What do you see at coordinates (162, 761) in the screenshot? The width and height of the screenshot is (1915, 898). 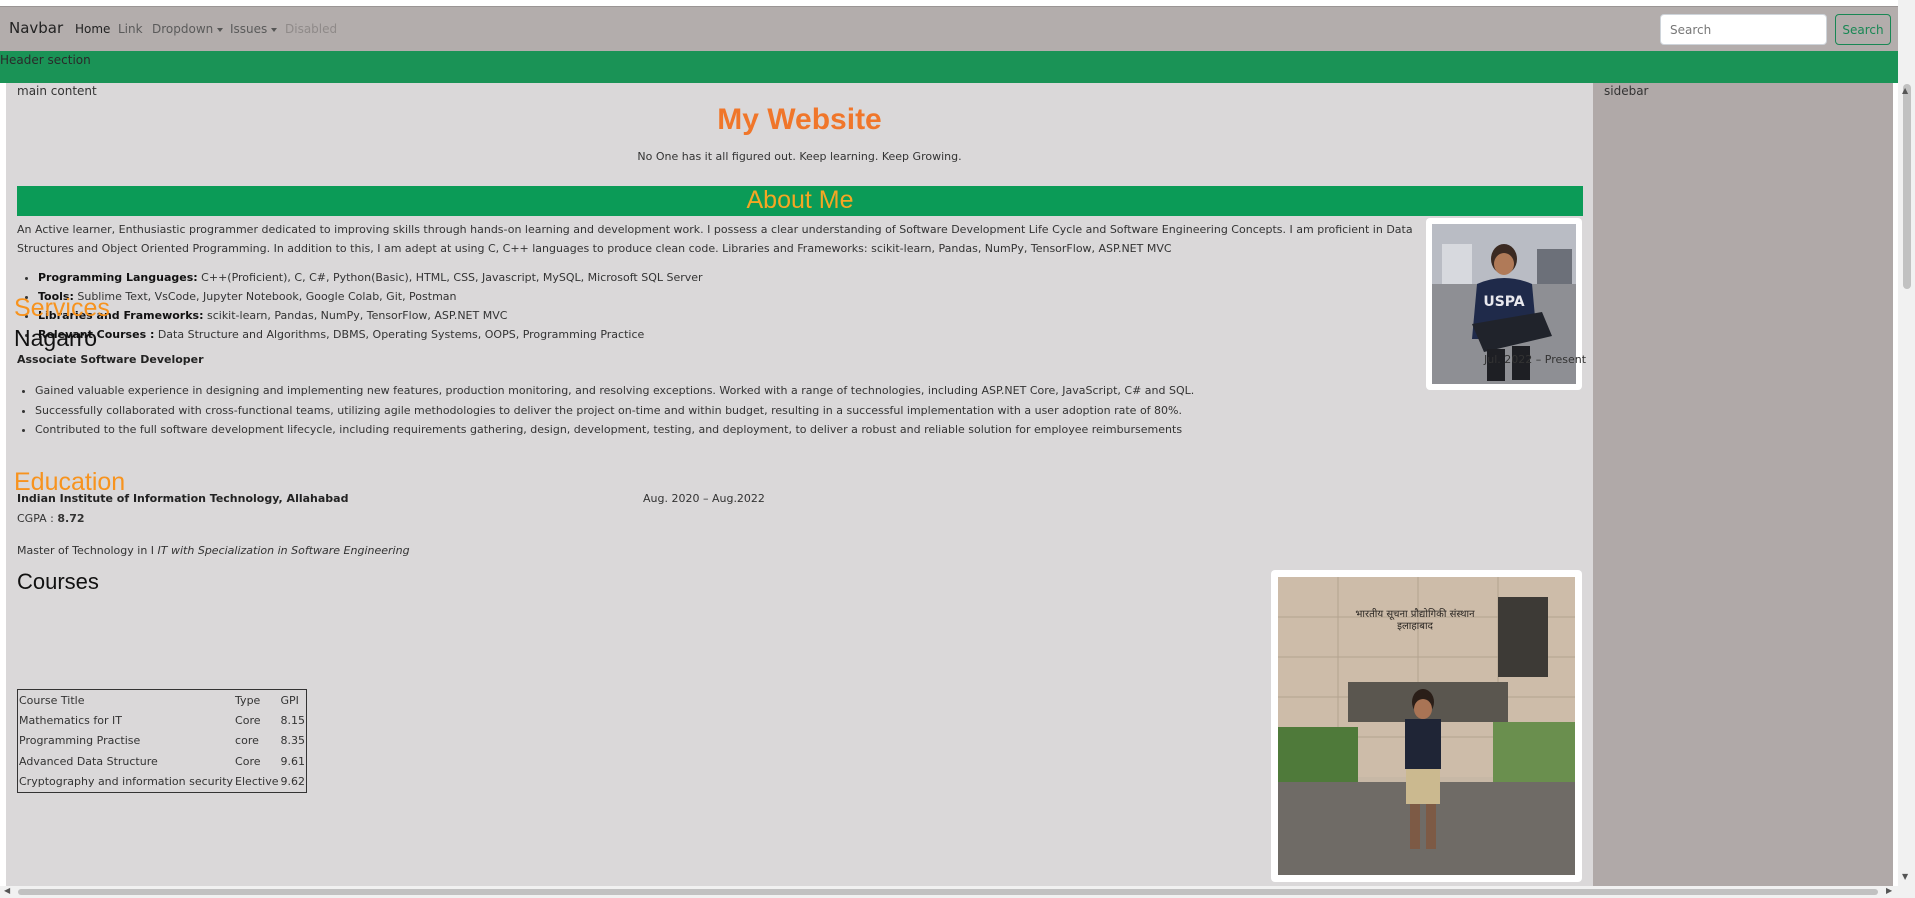 I see `table-row: Advanced Data Structure Core 9.61` at bounding box center [162, 761].